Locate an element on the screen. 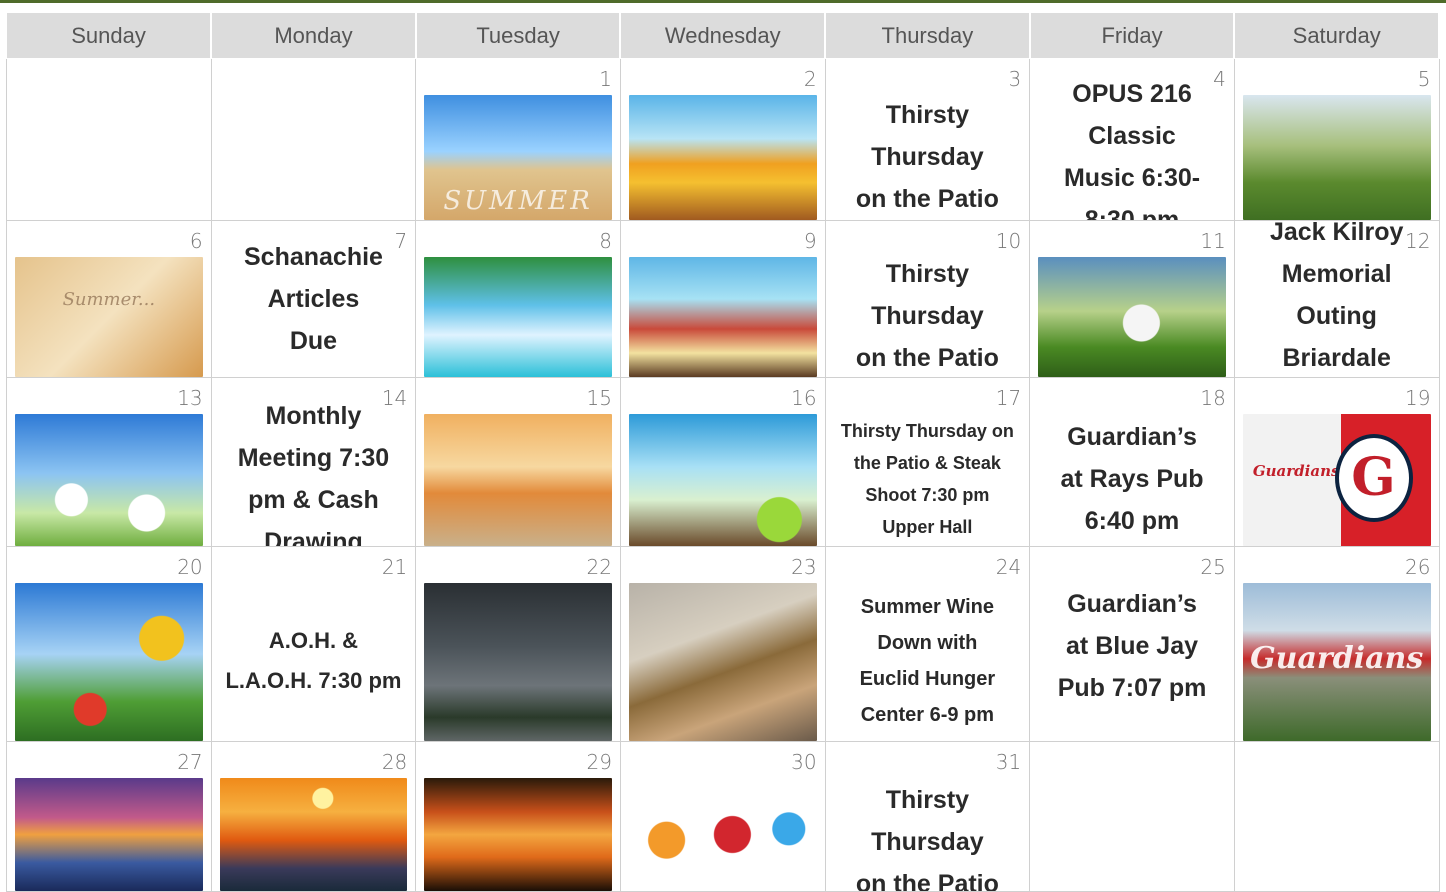  day-cell: 21 A.O.H. & L.A.O.H. 7:30 pm is located at coordinates (313, 644).